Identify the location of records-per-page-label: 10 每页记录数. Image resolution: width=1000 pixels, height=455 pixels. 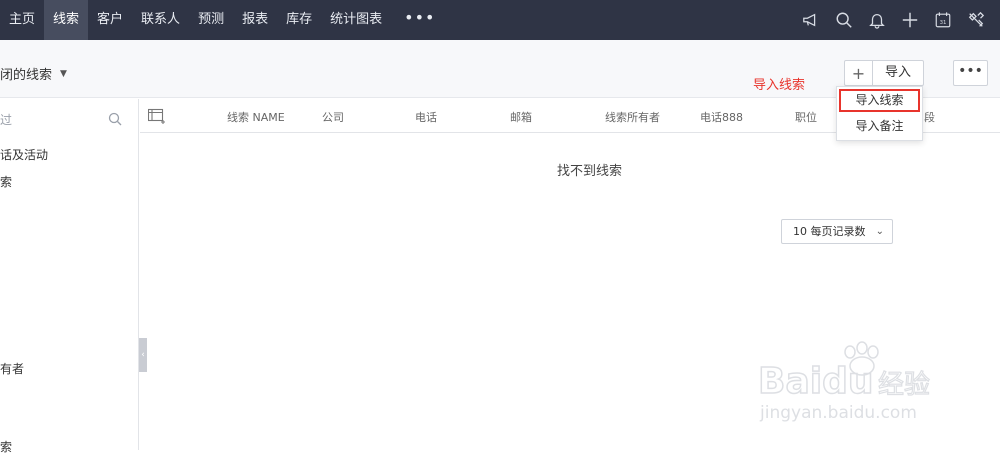
(829, 231).